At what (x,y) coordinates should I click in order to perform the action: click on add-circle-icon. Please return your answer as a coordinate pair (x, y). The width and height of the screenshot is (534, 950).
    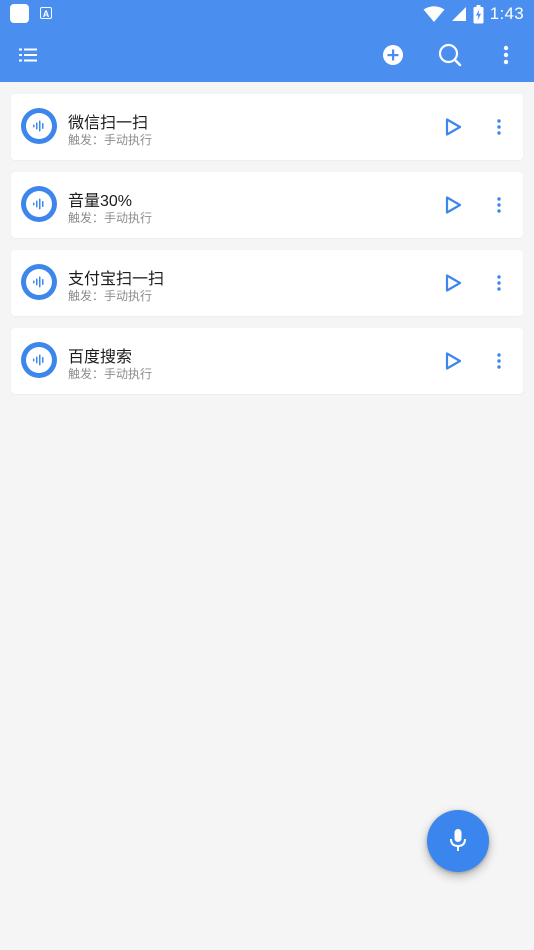
    Looking at the image, I should click on (393, 55).